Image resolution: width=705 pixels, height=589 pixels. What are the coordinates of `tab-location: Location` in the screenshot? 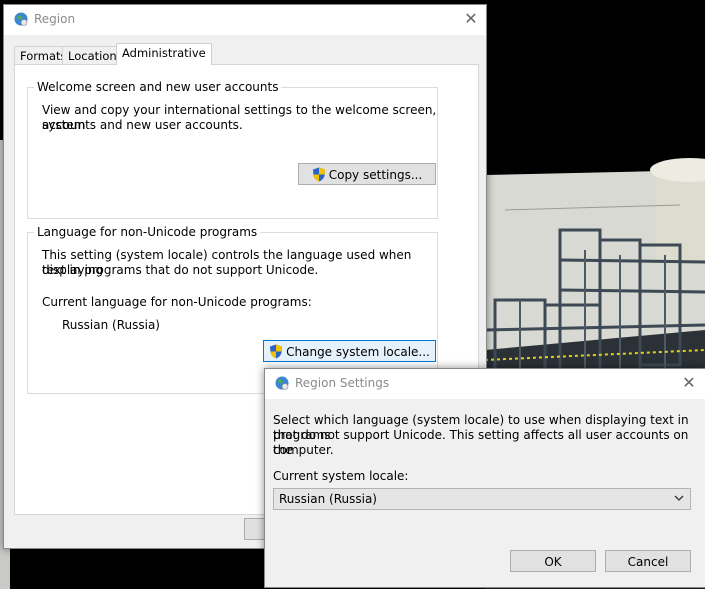 It's located at (92, 55).